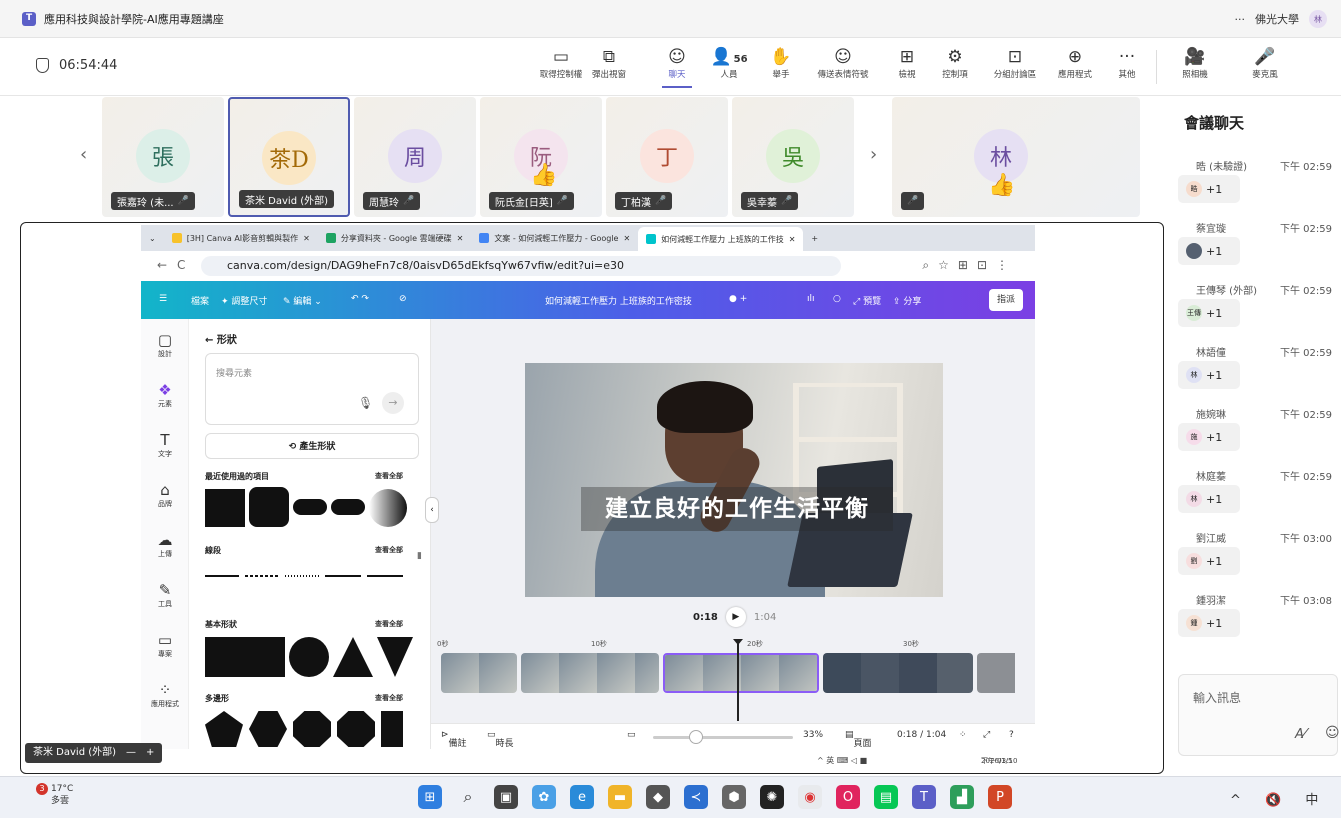 Image resolution: width=1341 pixels, height=818 pixels. I want to click on browser-tab-active: 如何減輕工作壓力 上班族的工作技 ✕, so click(721, 239).